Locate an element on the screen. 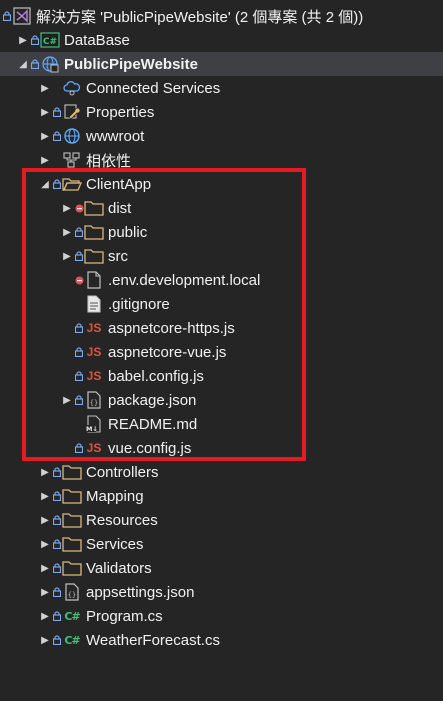 This screenshot has width=443, height=701. tree-item-env-local: .env.development.local is located at coordinates (221, 280).